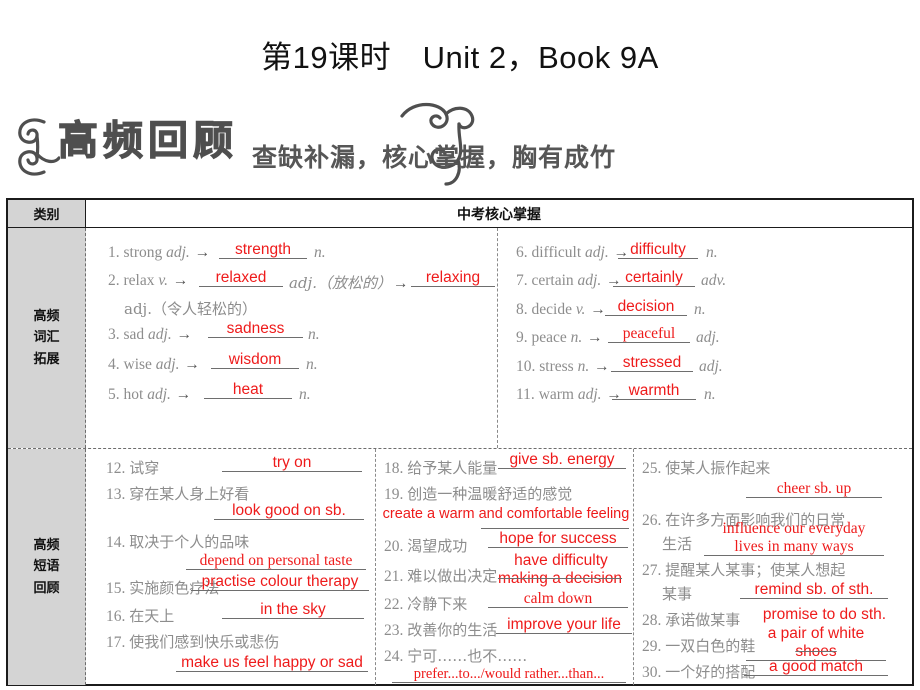 This screenshot has width=920, height=690. What do you see at coordinates (794, 528) in the screenshot?
I see `answer-blank: influence our everyday` at bounding box center [794, 528].